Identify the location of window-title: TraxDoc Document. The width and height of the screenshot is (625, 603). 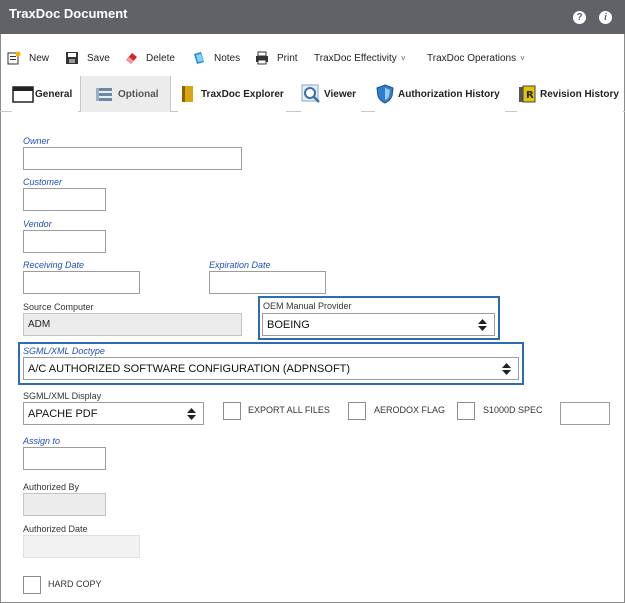
(68, 13).